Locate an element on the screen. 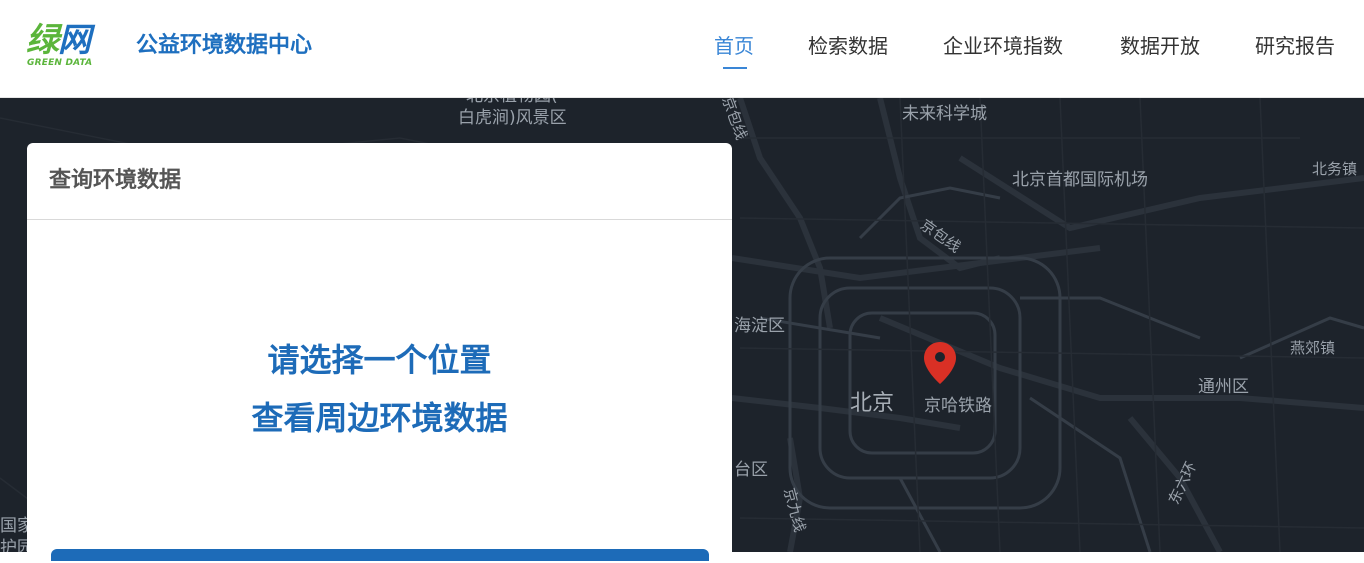 The height and width of the screenshot is (563, 1364). map-label: 北京 is located at coordinates (872, 403).